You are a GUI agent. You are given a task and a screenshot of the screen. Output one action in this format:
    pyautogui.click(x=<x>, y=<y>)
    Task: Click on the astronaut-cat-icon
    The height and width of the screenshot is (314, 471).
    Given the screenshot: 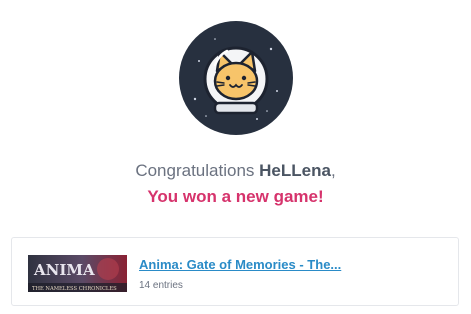 What is the action you would take?
    pyautogui.click(x=235, y=79)
    